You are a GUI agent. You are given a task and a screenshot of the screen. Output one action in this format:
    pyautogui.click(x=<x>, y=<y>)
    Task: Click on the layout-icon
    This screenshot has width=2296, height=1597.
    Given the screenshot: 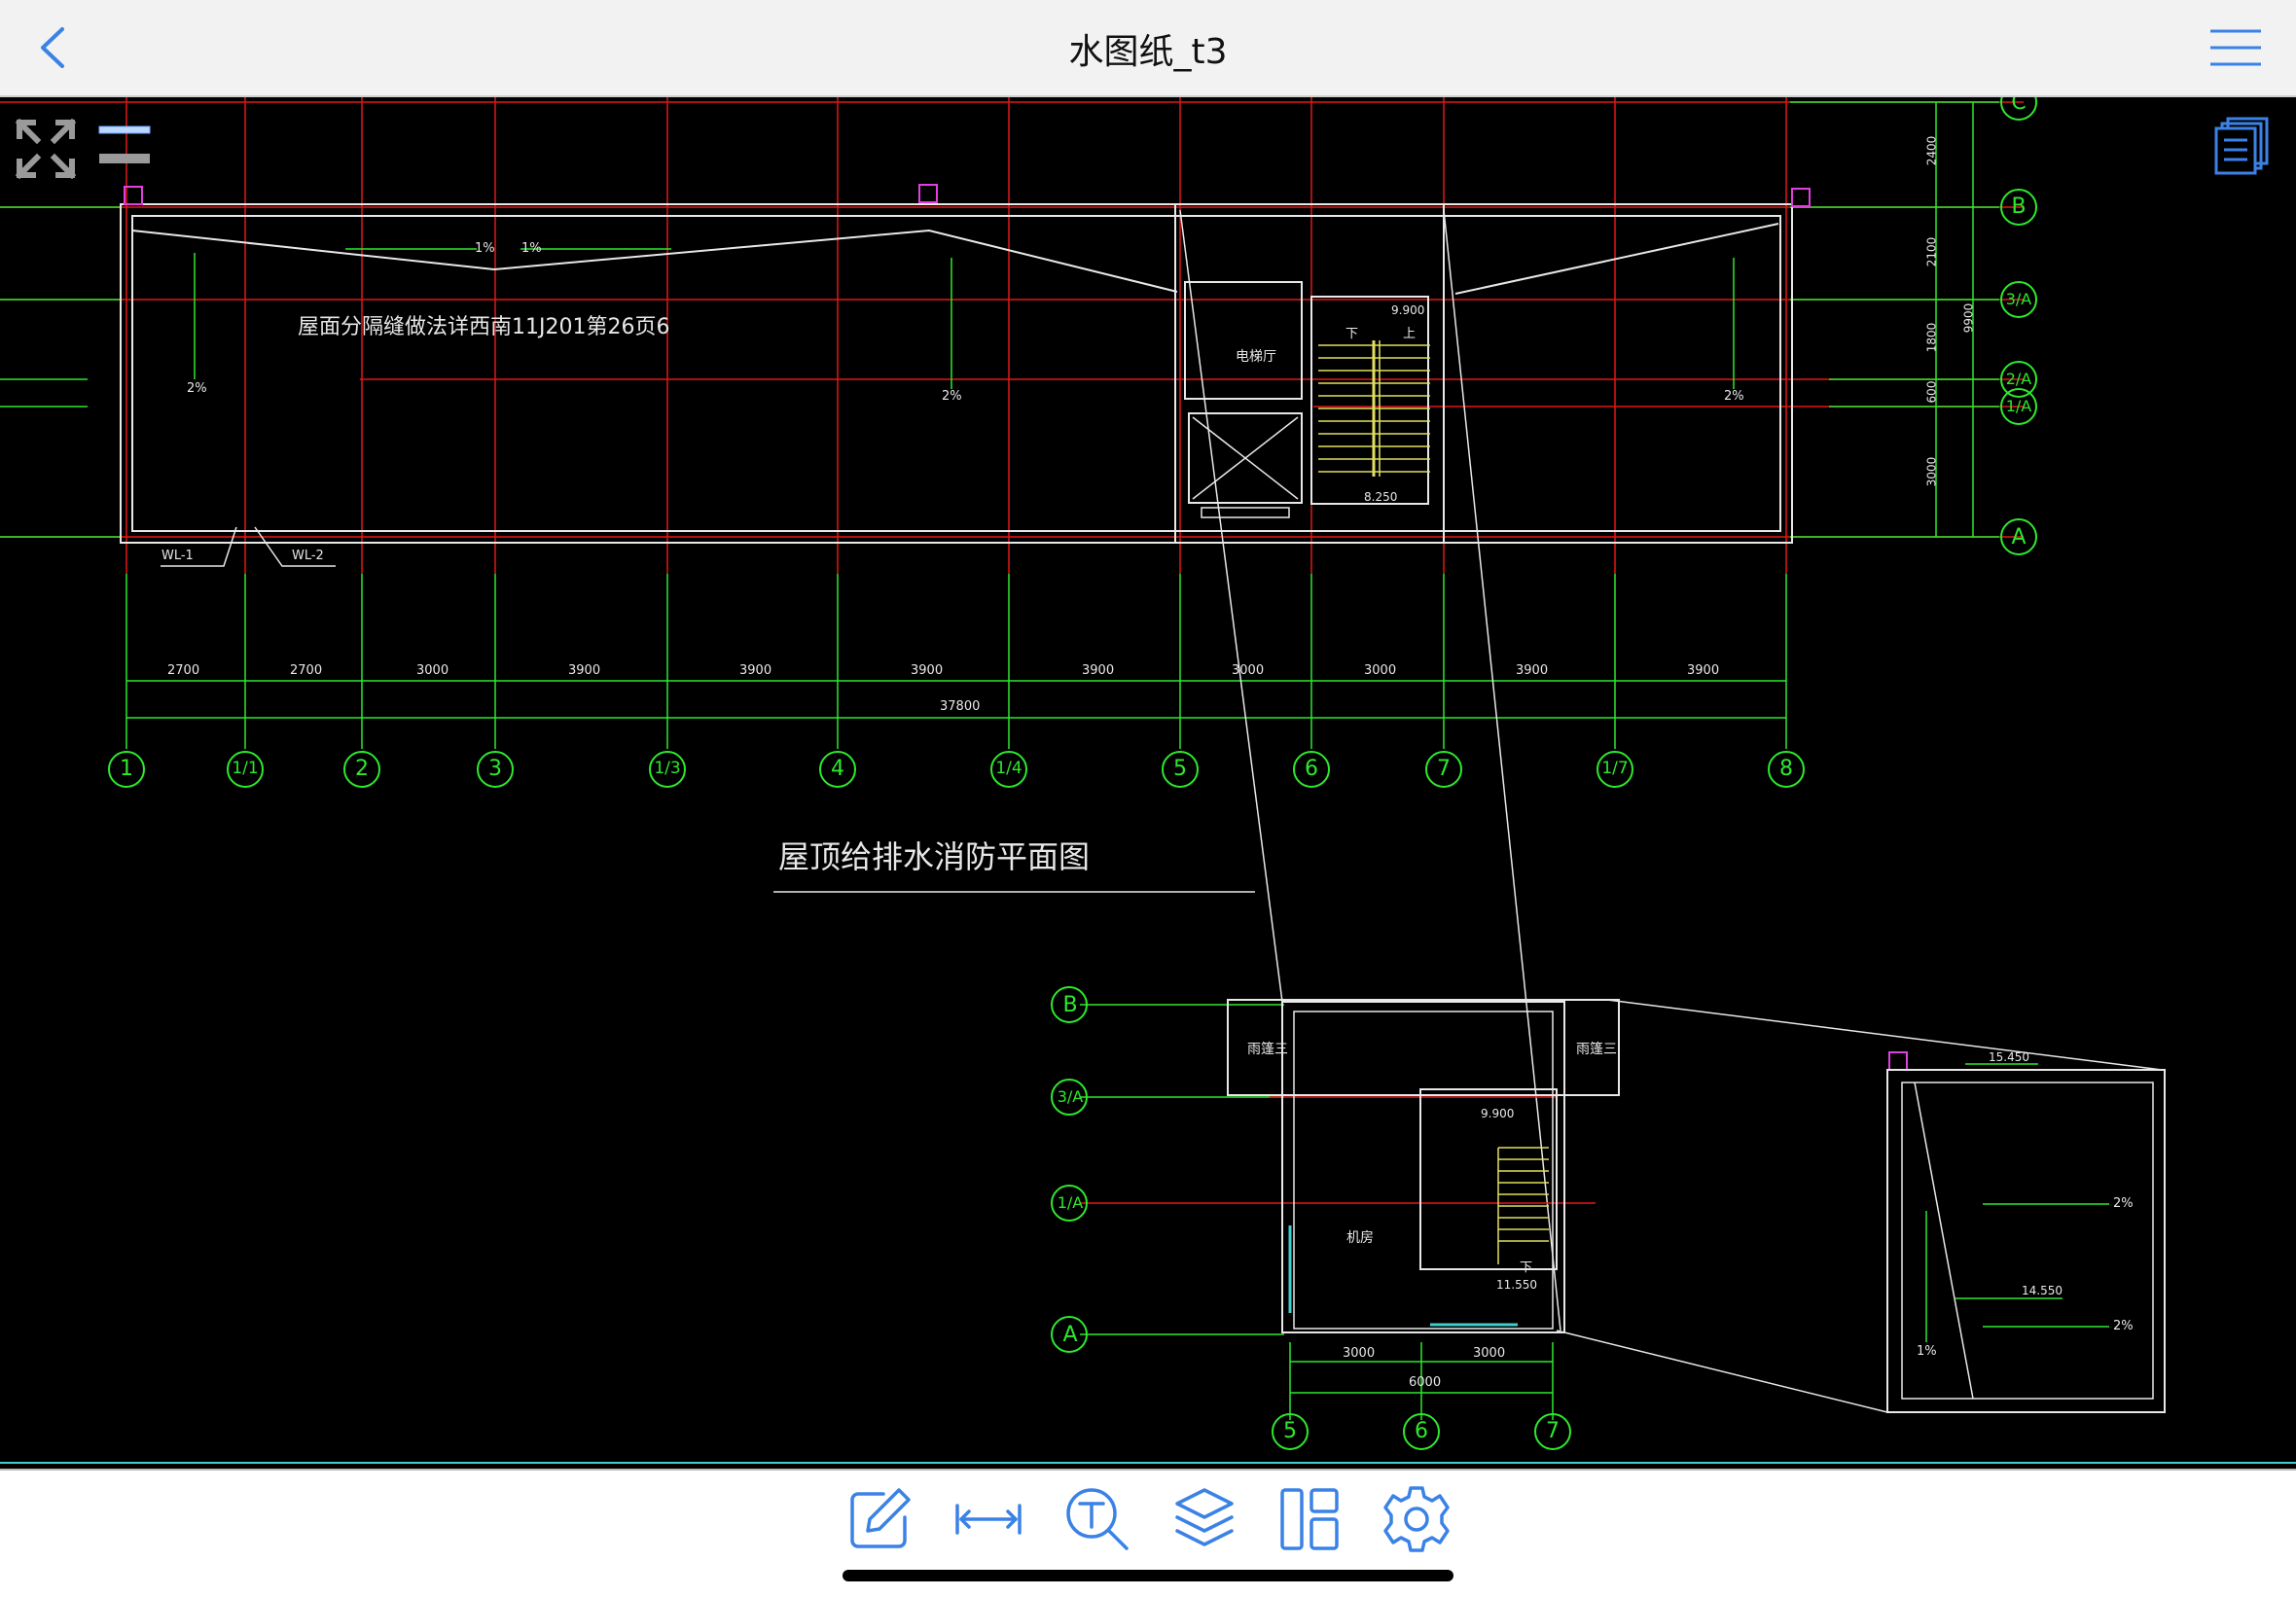 What is the action you would take?
    pyautogui.click(x=1309, y=1519)
    